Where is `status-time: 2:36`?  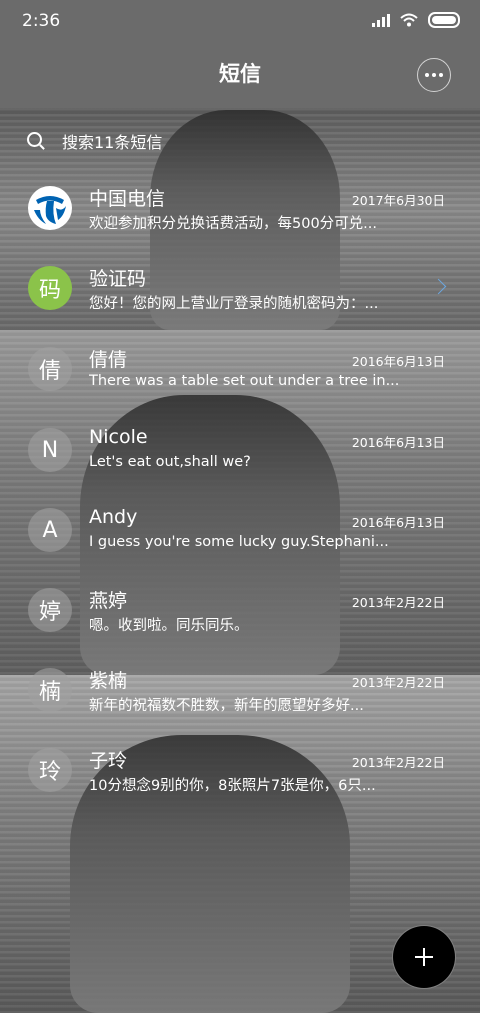
status-time: 2:36 is located at coordinates (41, 21).